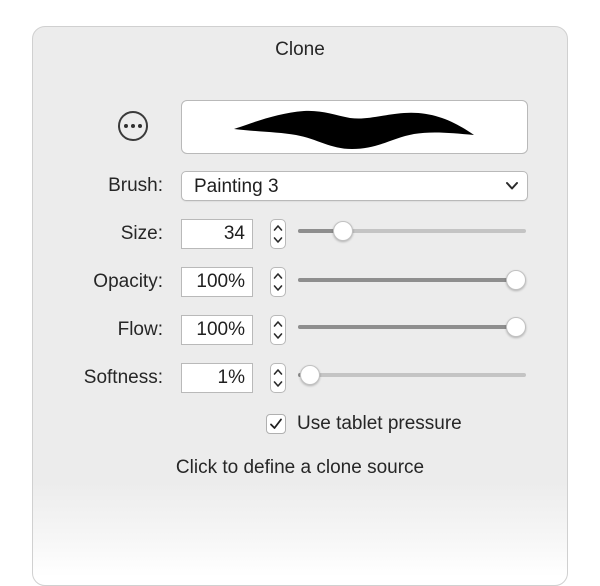 The image size is (600, 586). I want to click on panel-title: Clone, so click(300, 49).